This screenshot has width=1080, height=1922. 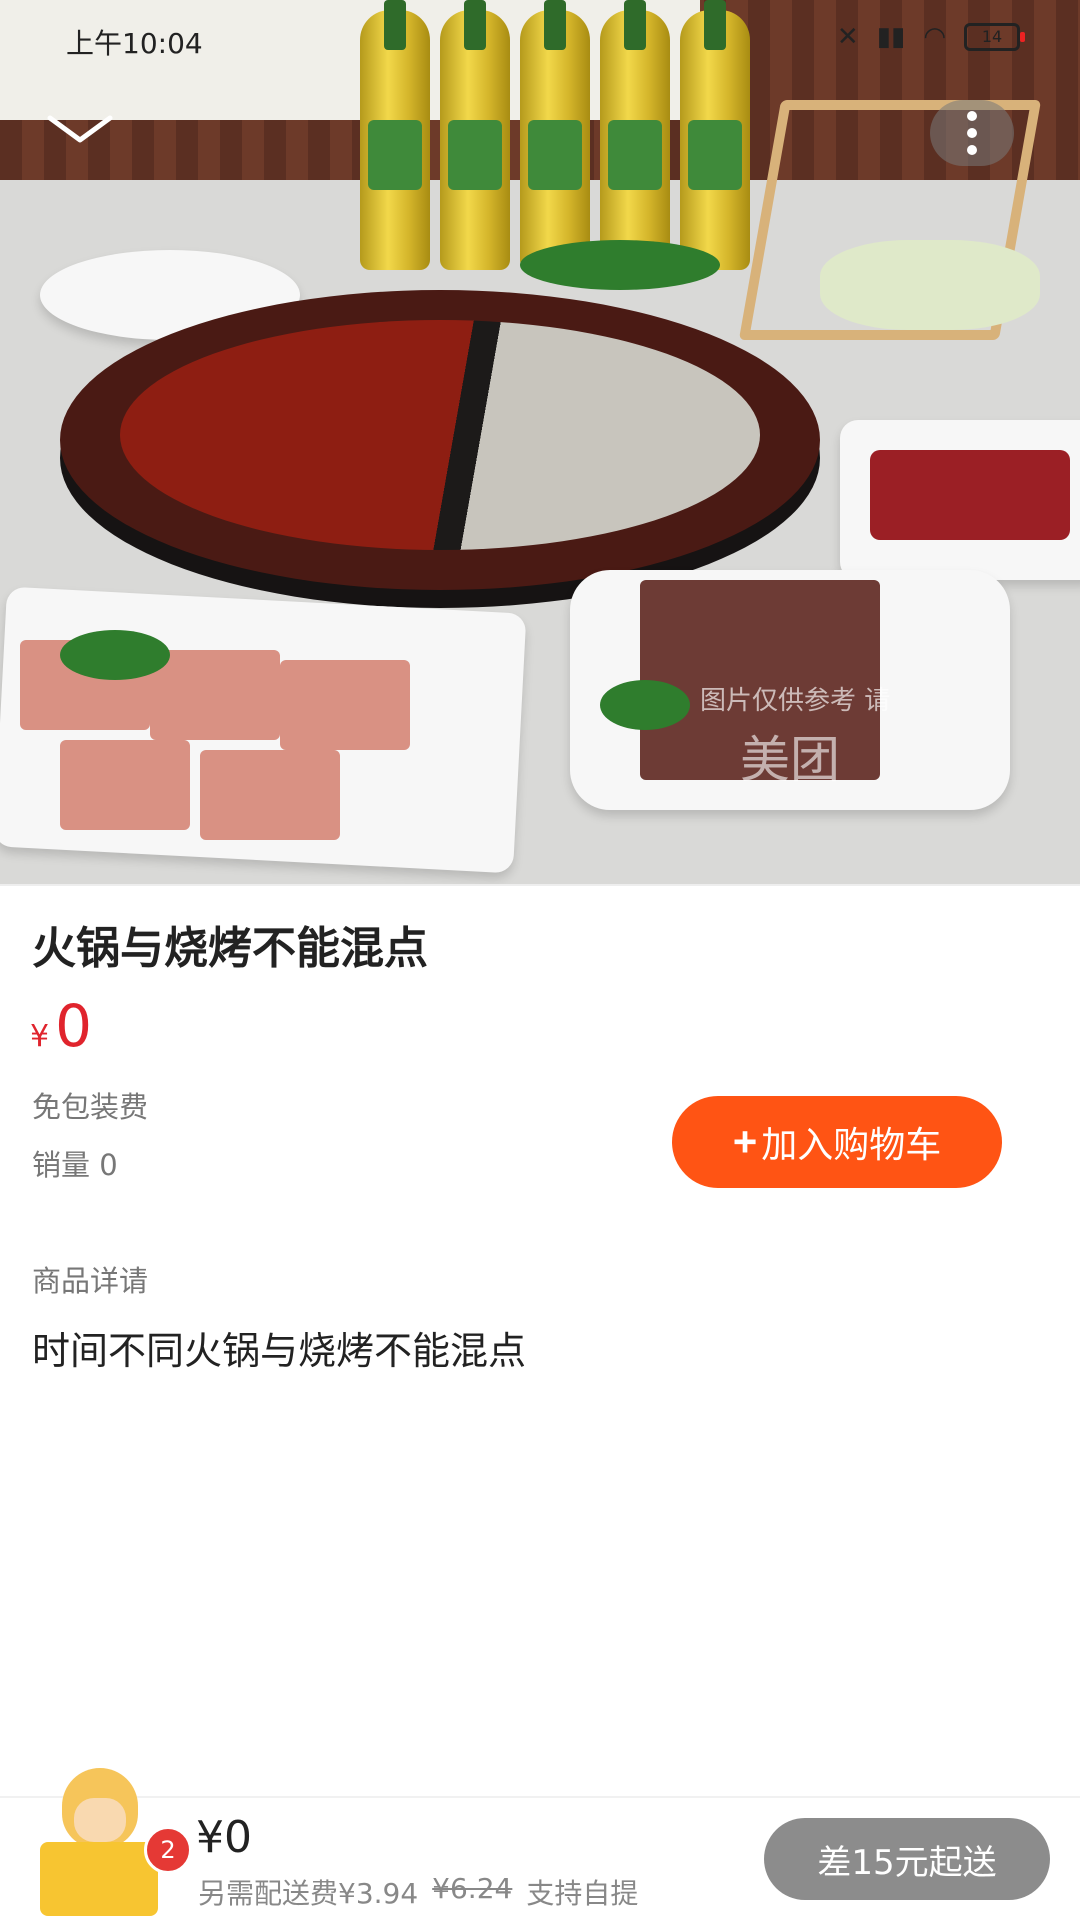 What do you see at coordinates (891, 37) in the screenshot?
I see `signal-icon: ▮▮` at bounding box center [891, 37].